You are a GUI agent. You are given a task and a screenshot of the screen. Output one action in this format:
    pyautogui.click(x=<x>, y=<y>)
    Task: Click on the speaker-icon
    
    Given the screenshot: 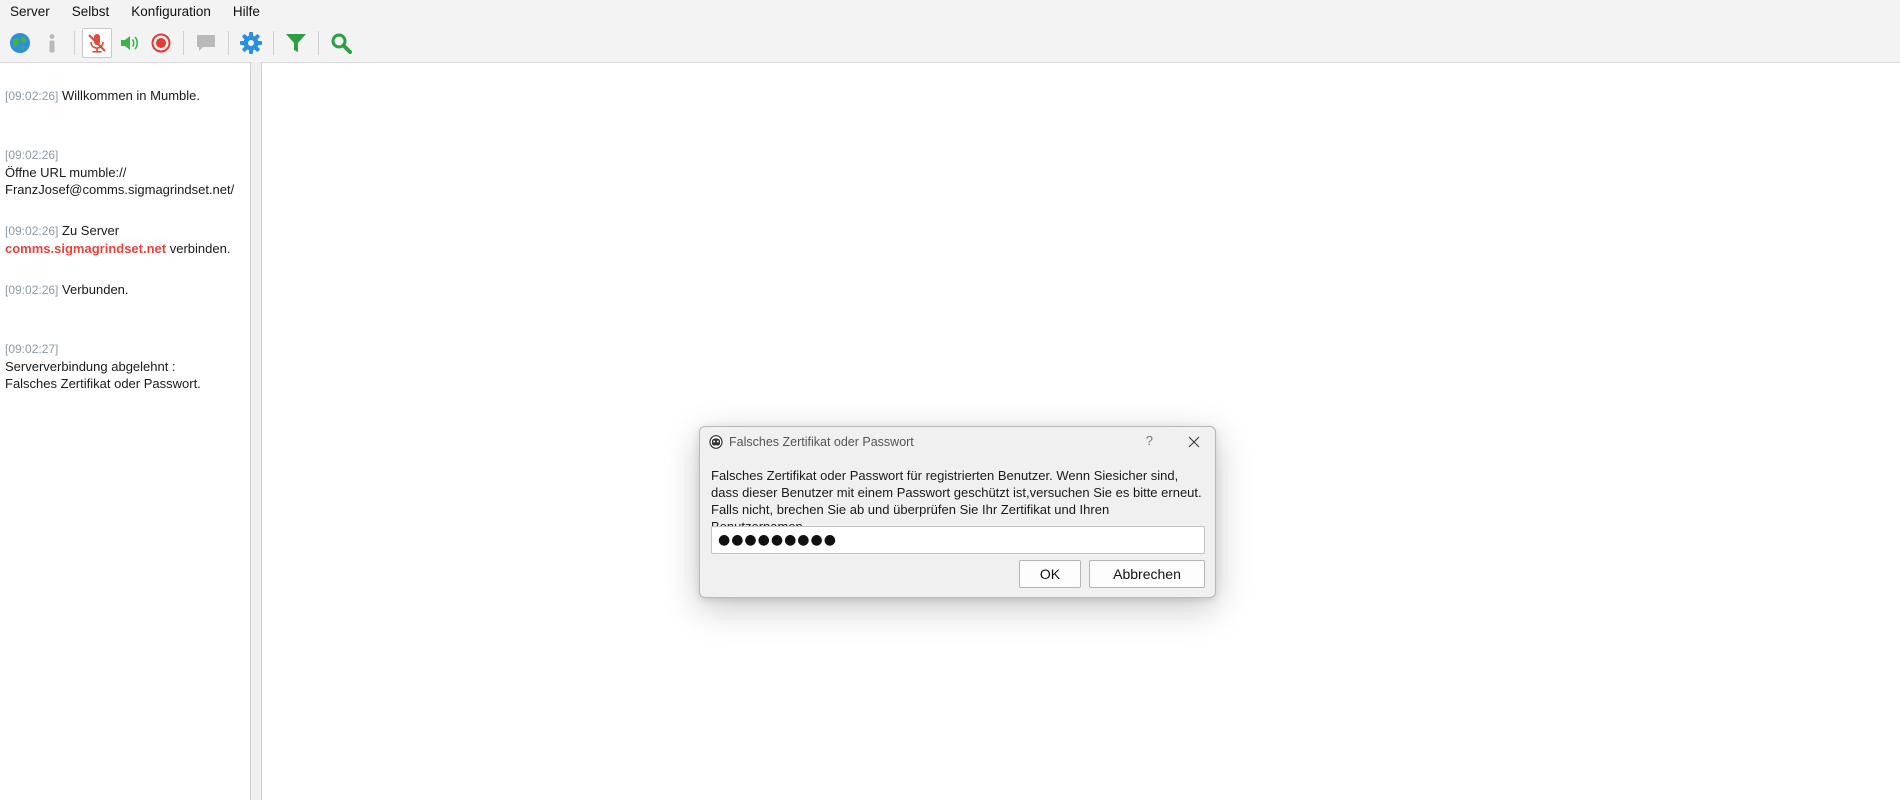 What is the action you would take?
    pyautogui.click(x=130, y=43)
    